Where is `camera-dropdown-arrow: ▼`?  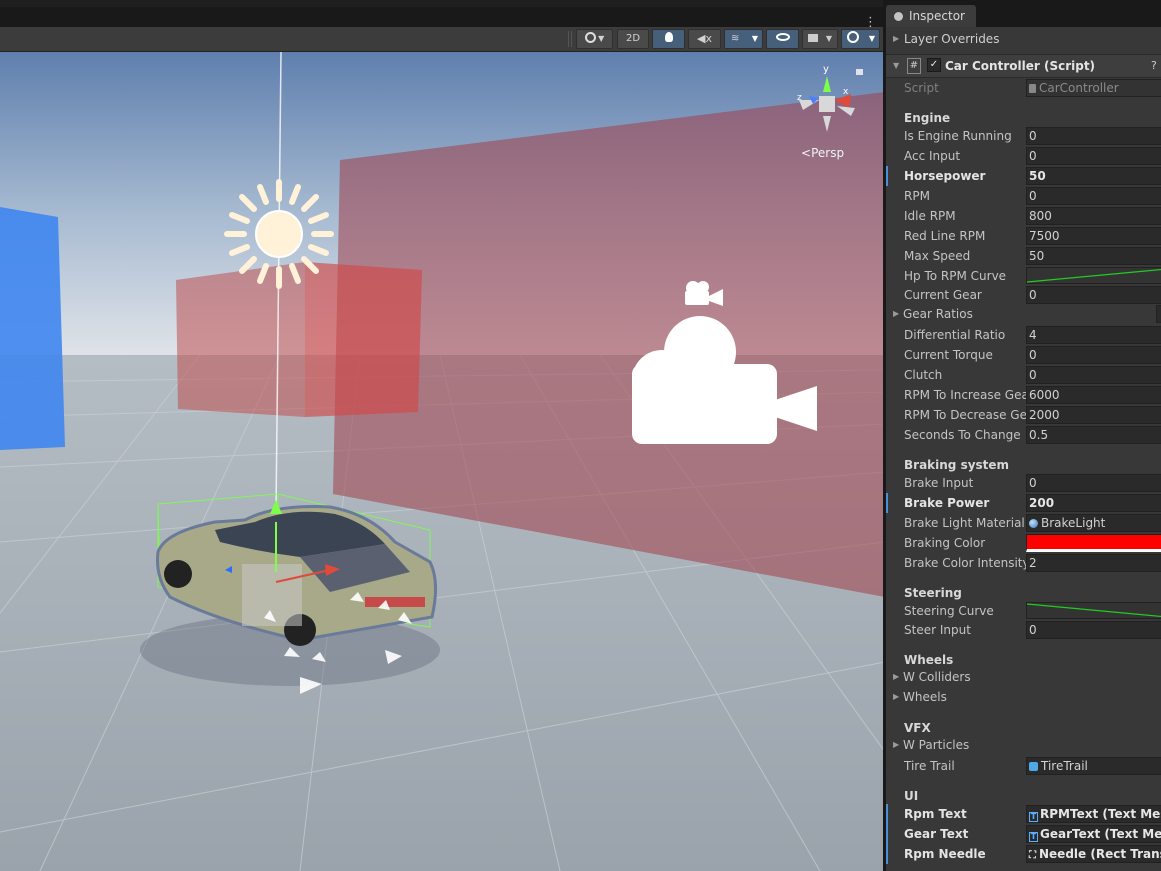 camera-dropdown-arrow: ▼ is located at coordinates (829, 39).